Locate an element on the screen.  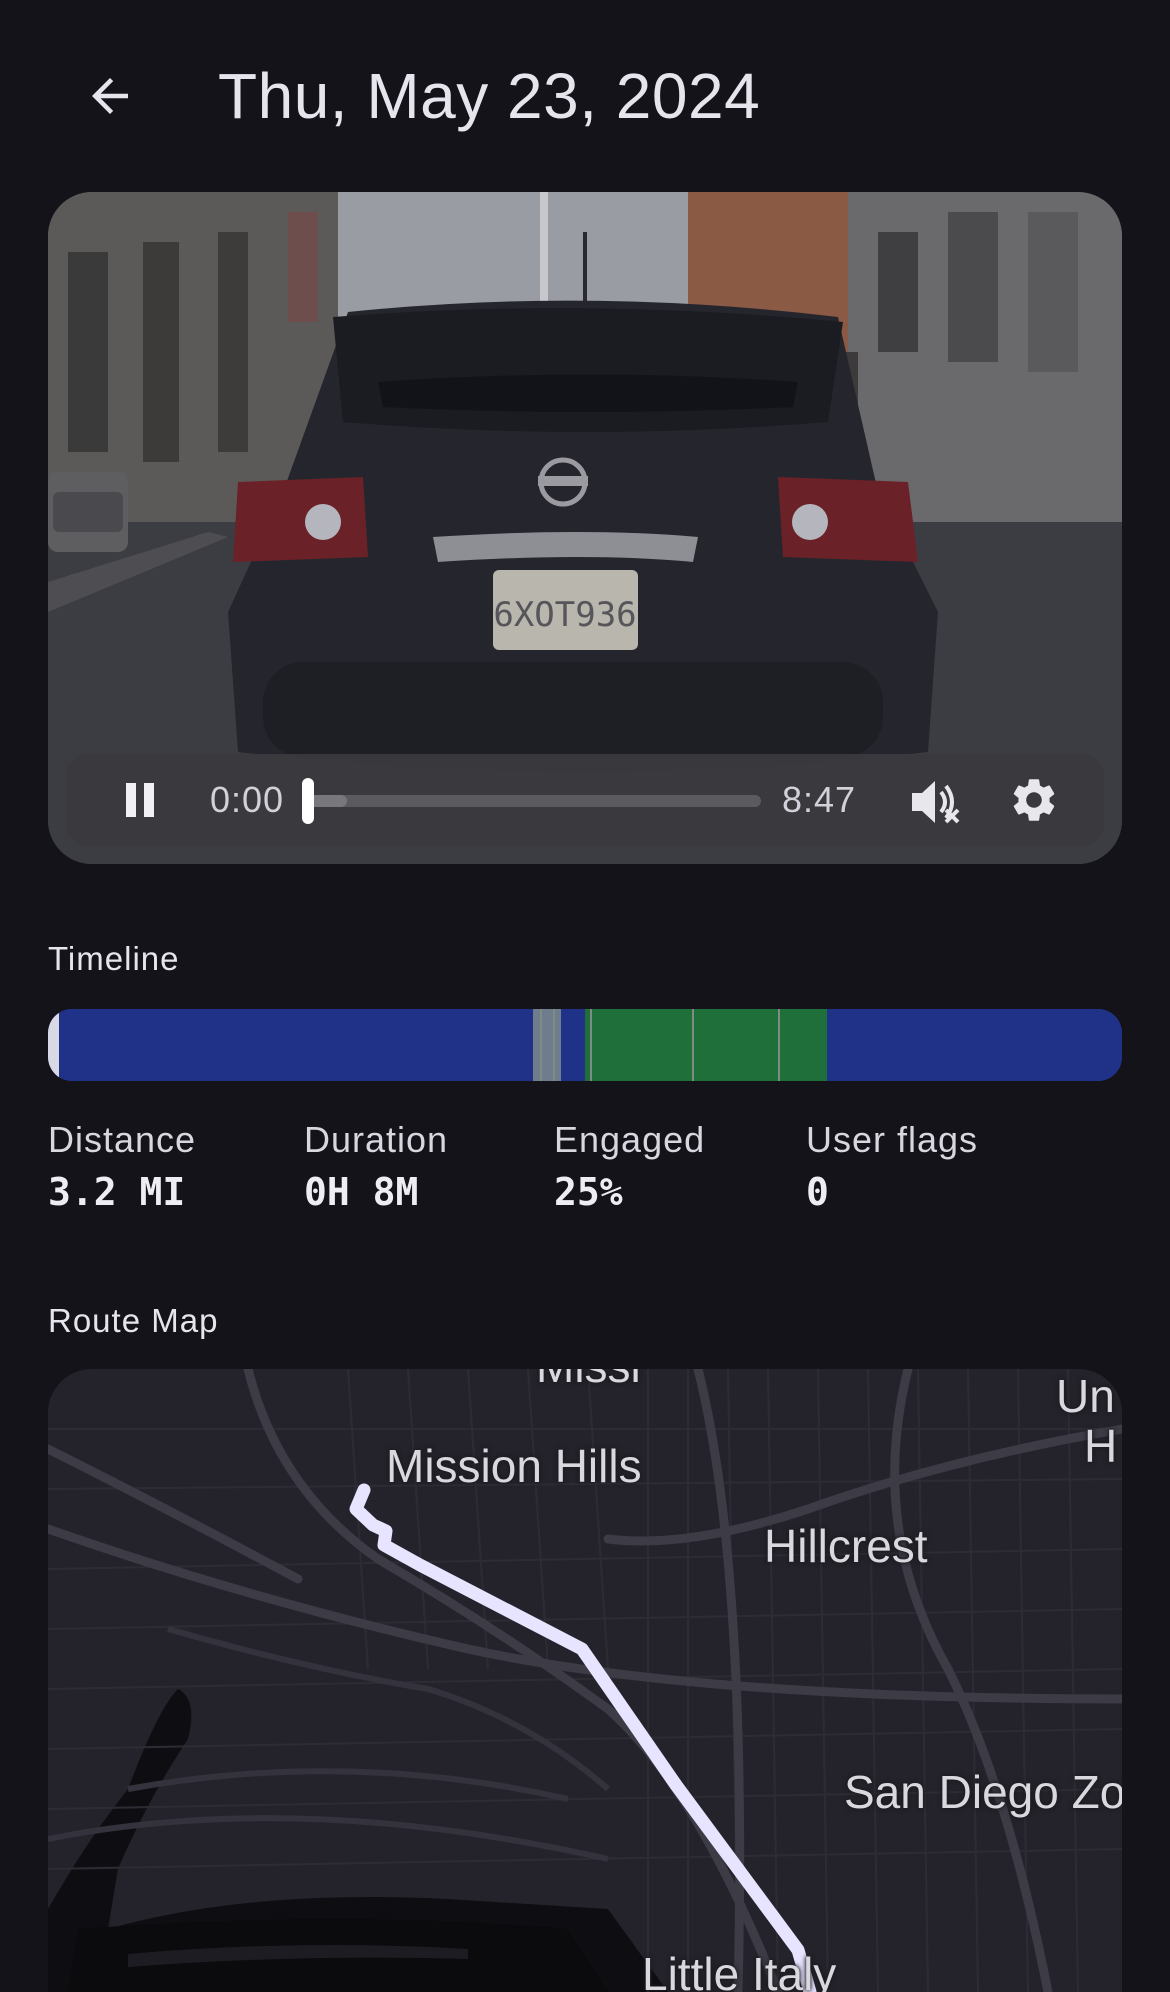
arrow-left-icon is located at coordinates (110, 96).